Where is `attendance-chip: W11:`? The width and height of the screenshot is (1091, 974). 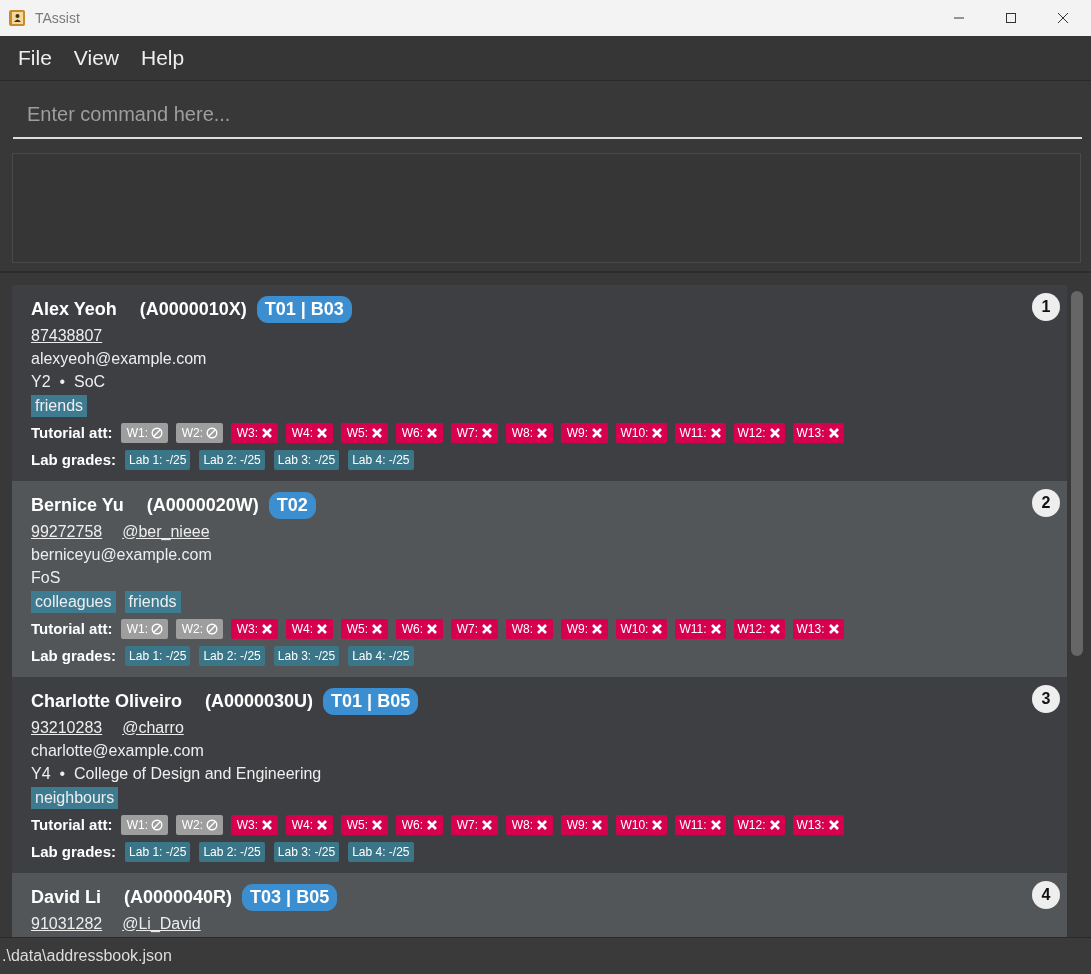
attendance-chip: W11: is located at coordinates (700, 628).